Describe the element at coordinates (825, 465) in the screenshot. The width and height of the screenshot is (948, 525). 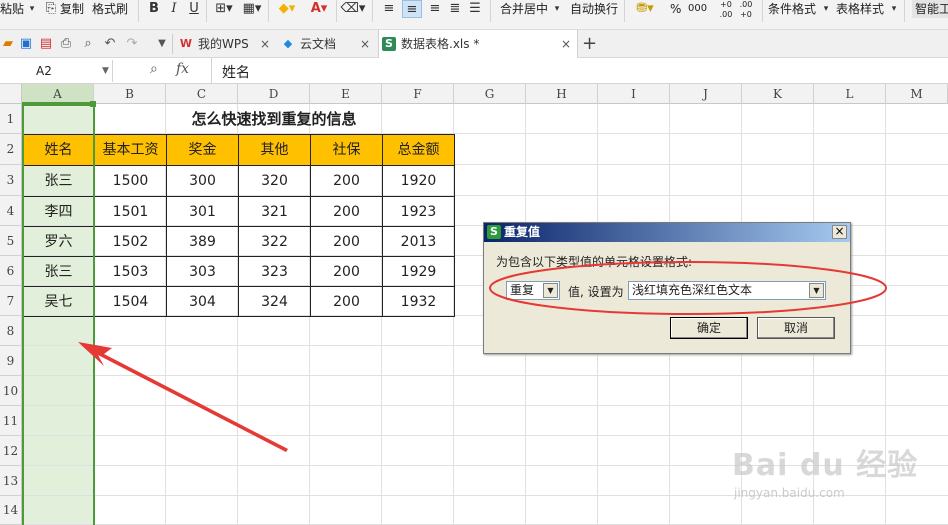
I see `watermark-brand: Bai du 经验` at that location.